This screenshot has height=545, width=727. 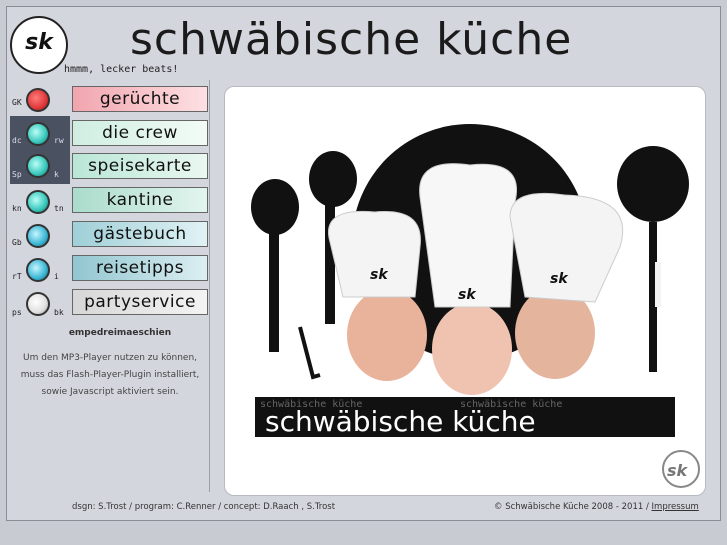 What do you see at coordinates (140, 133) in the screenshot?
I see `nav-die-crew: die crew` at bounding box center [140, 133].